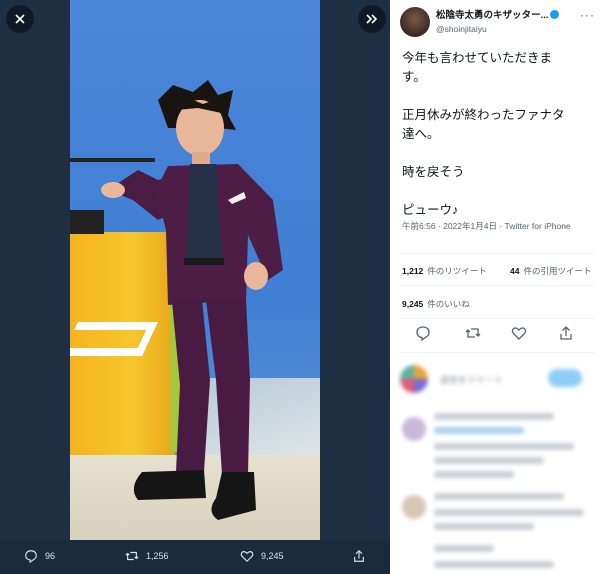 This screenshot has height=574, width=600. What do you see at coordinates (483, 115) in the screenshot?
I see `tweet-line: 正月休みが終わったファナタ` at bounding box center [483, 115].